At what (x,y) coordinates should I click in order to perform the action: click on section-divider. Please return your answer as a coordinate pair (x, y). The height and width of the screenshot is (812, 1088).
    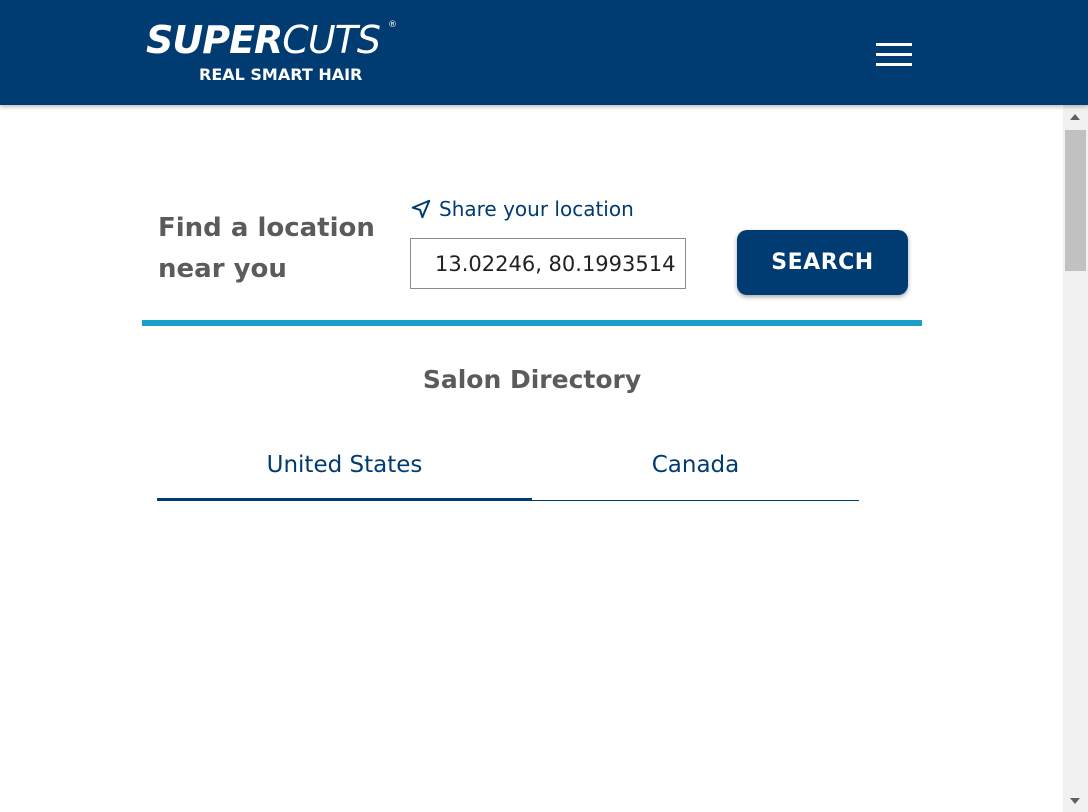
    Looking at the image, I should click on (532, 323).